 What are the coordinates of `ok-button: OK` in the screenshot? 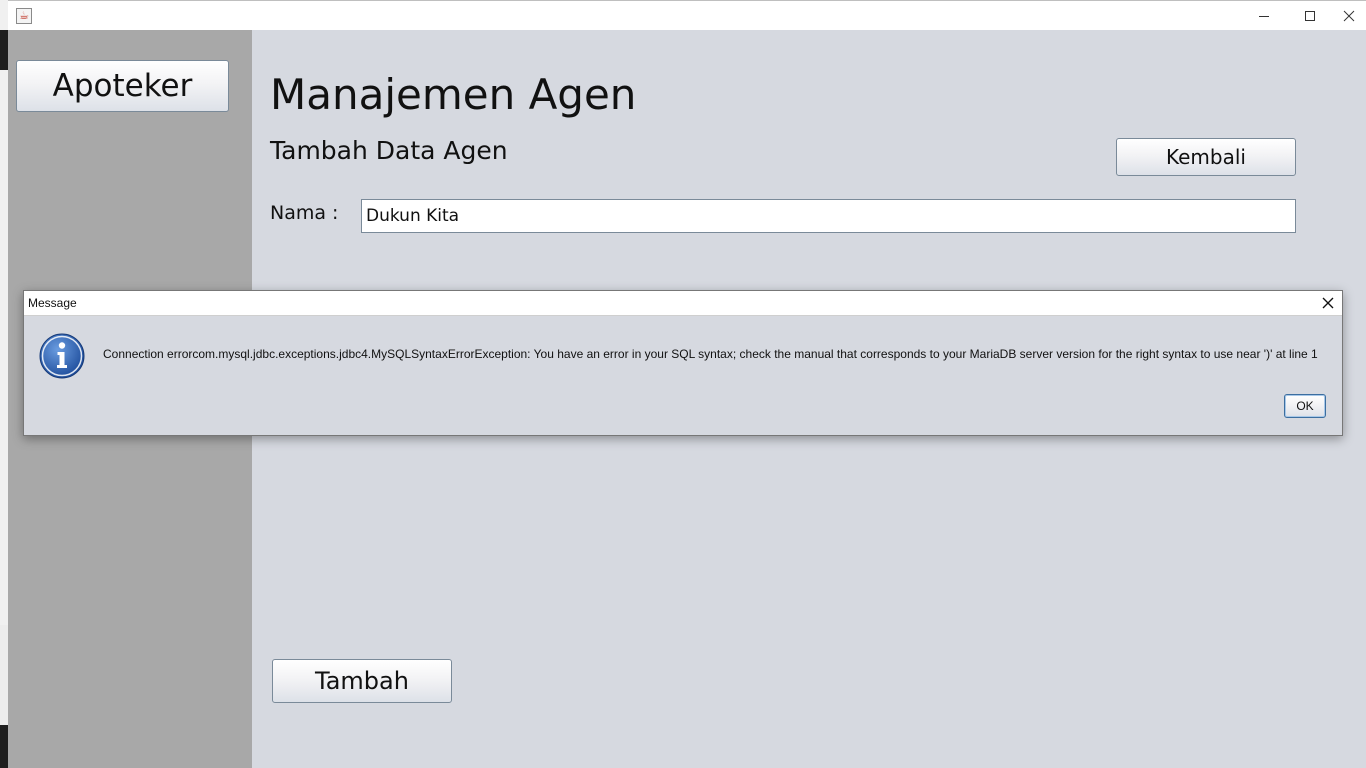 It's located at (1305, 406).